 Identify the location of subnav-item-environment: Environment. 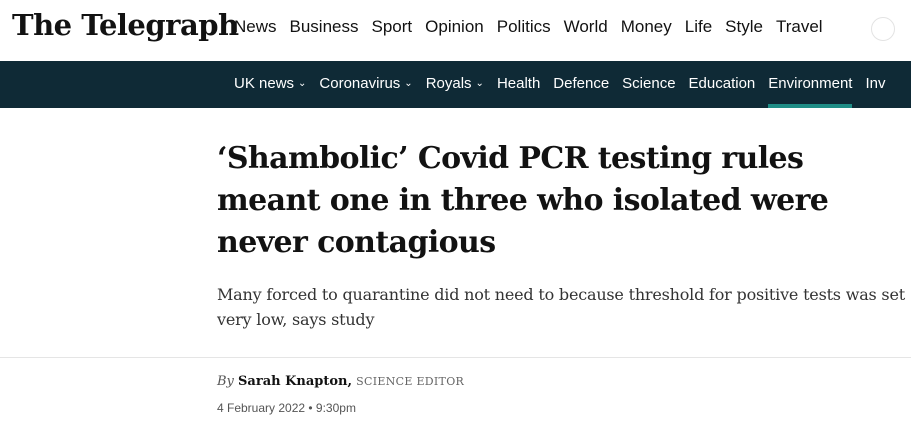
(810, 84).